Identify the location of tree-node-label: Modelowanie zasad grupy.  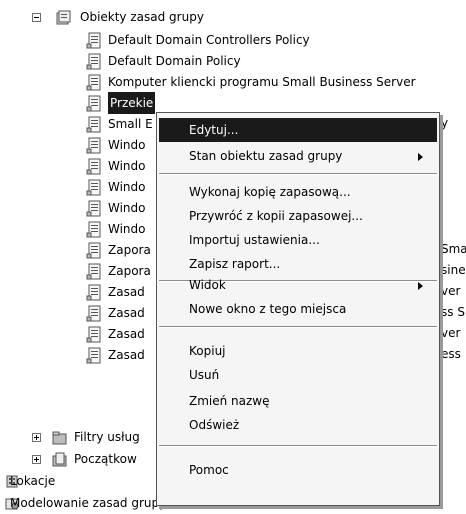
(88, 503).